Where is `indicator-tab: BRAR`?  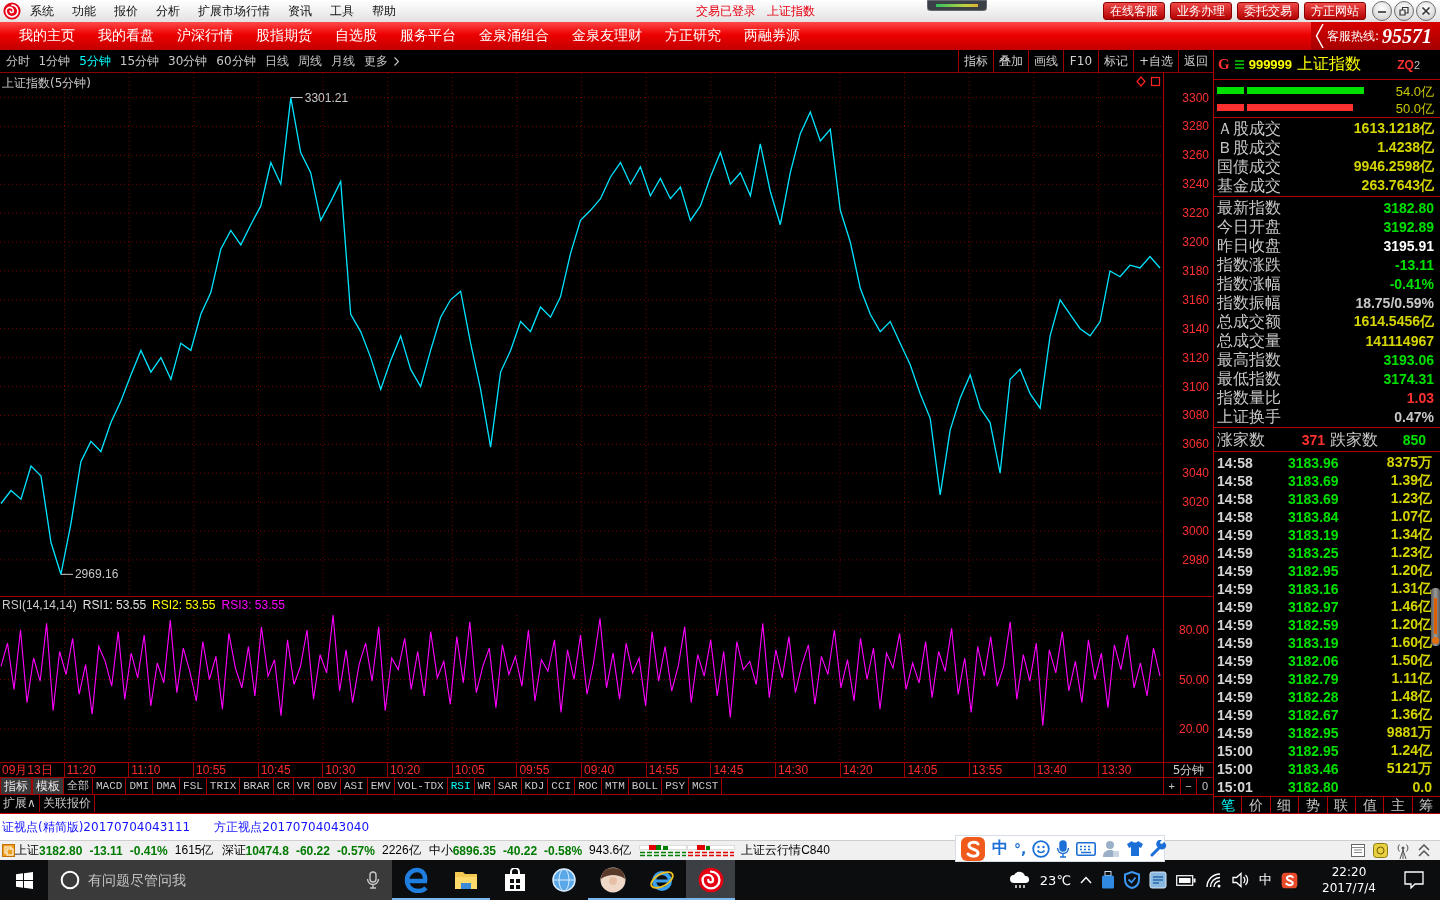
indicator-tab: BRAR is located at coordinates (257, 786).